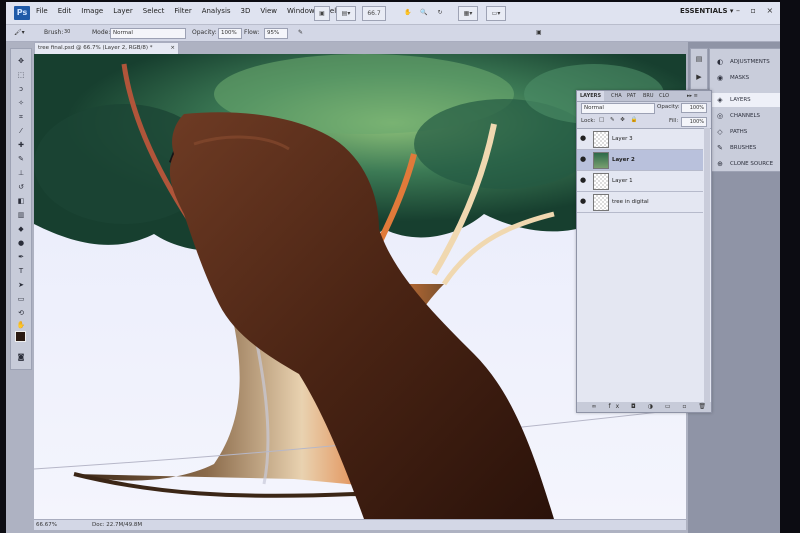  I want to click on mode-select: Normal, so click(148, 33).